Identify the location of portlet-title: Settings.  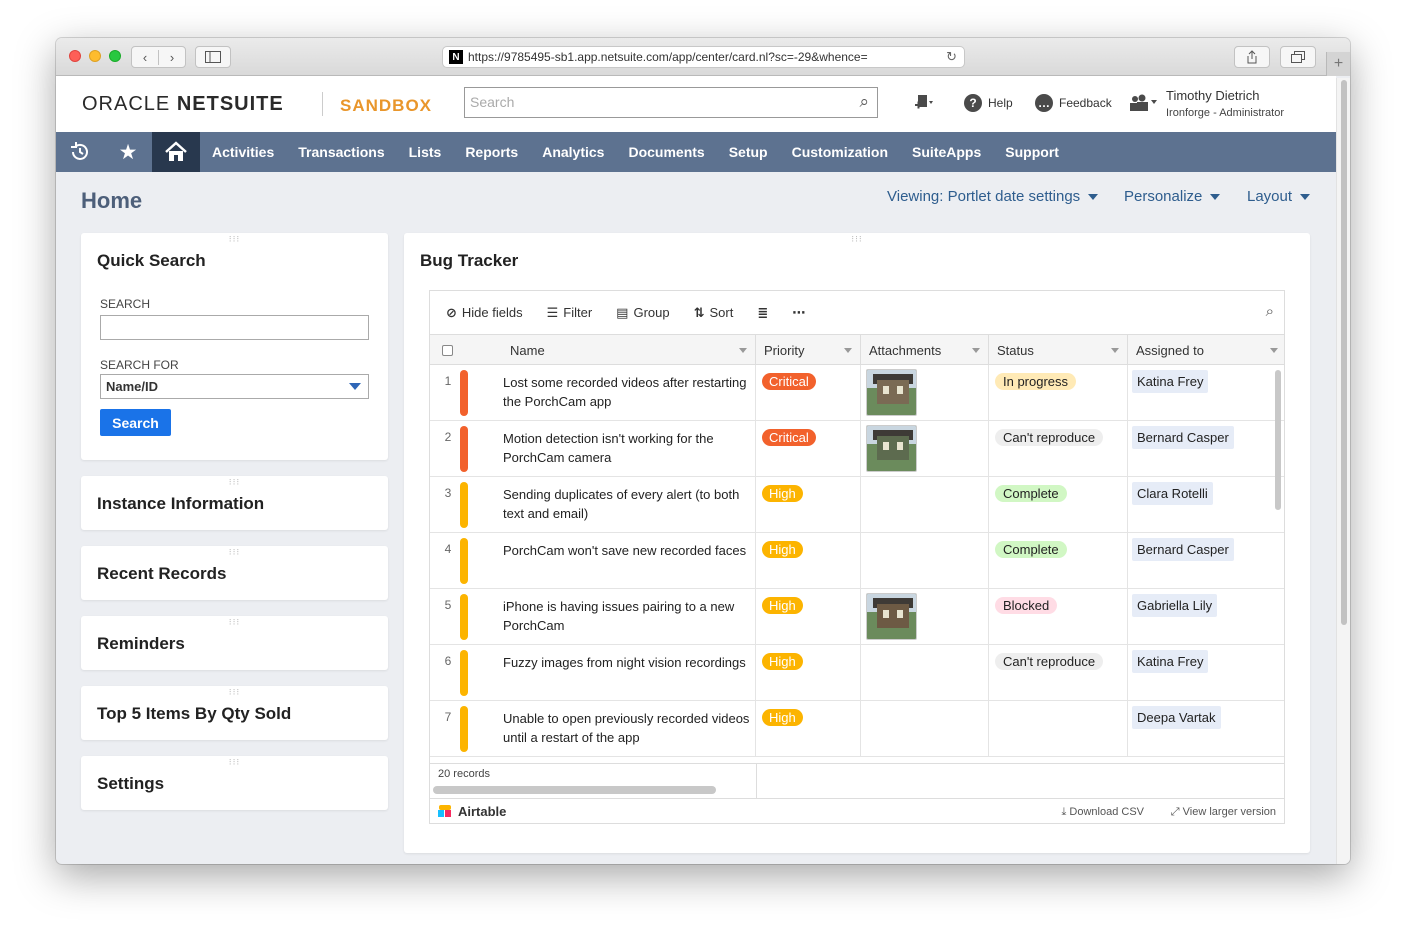
(130, 784).